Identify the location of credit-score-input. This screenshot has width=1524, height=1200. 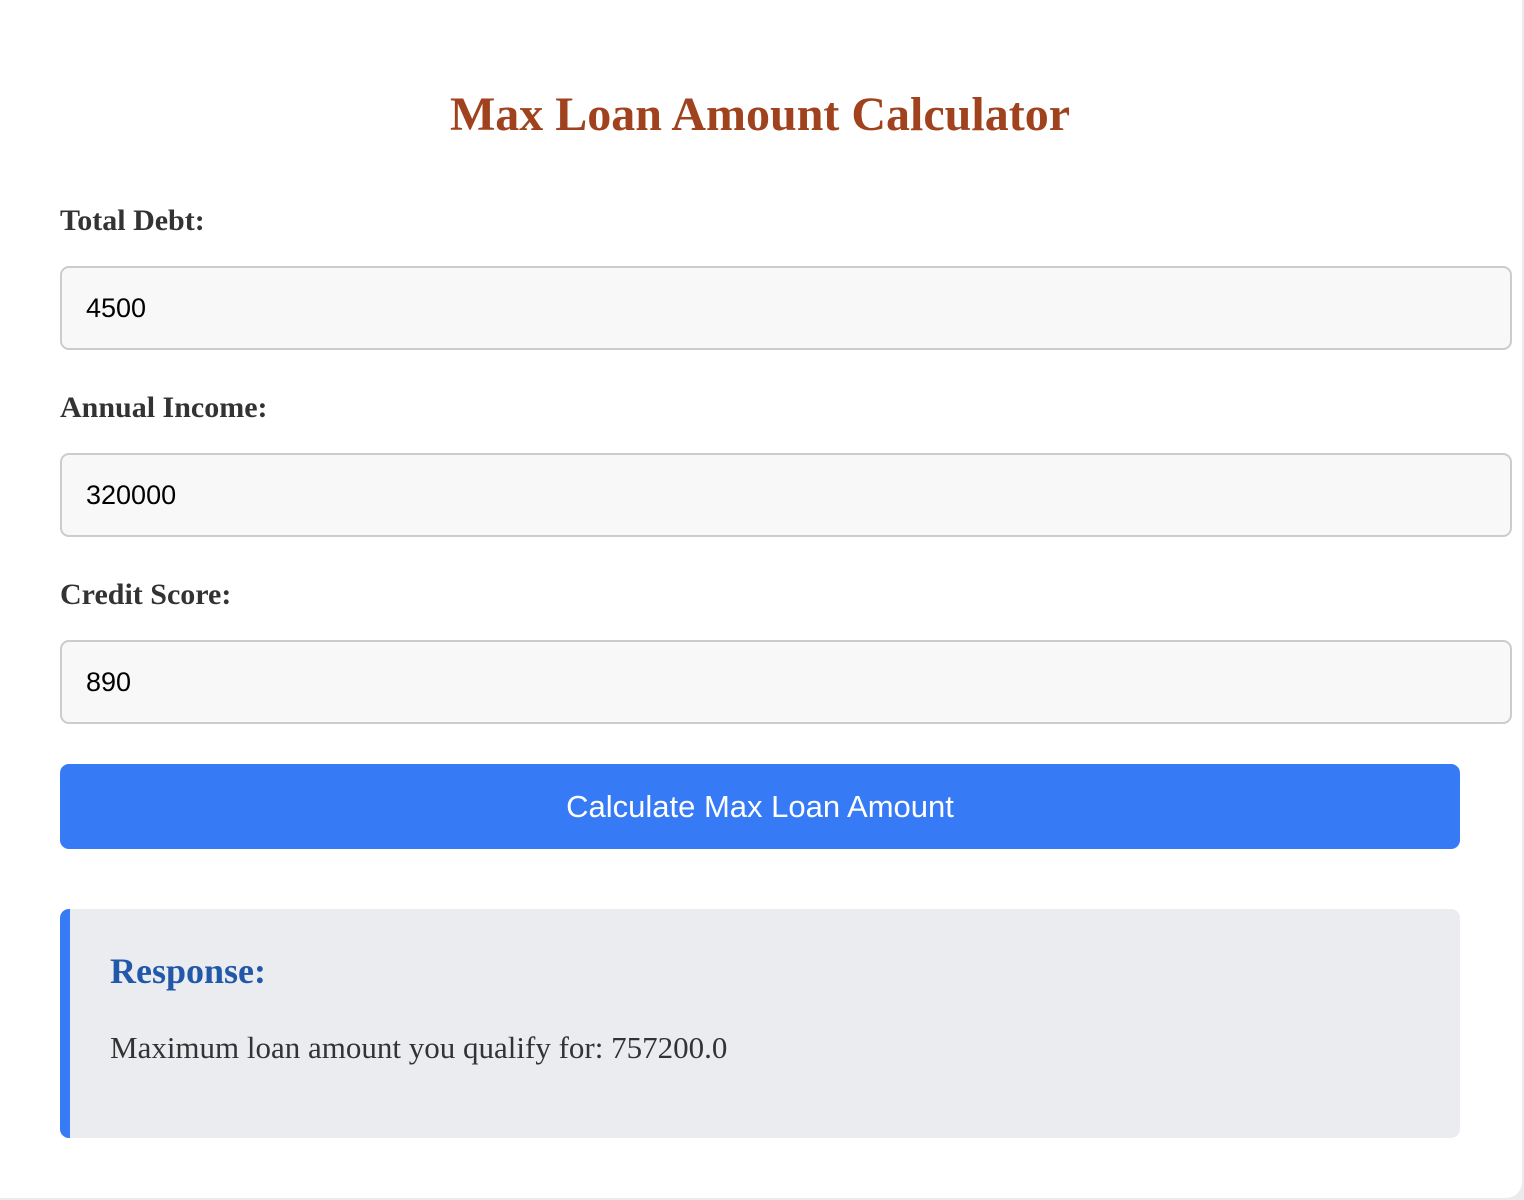
(786, 682).